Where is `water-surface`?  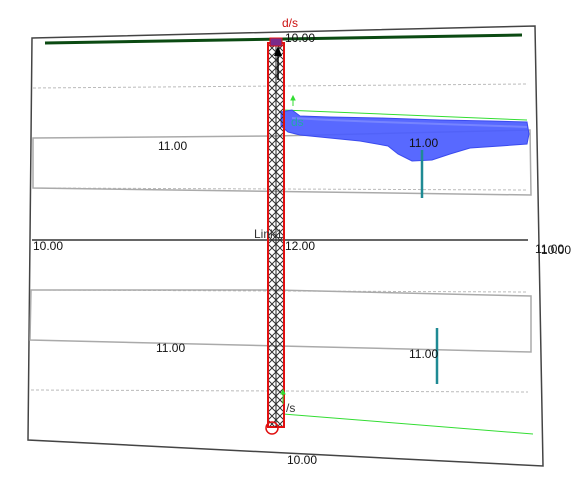
water-surface is located at coordinates (405, 135).